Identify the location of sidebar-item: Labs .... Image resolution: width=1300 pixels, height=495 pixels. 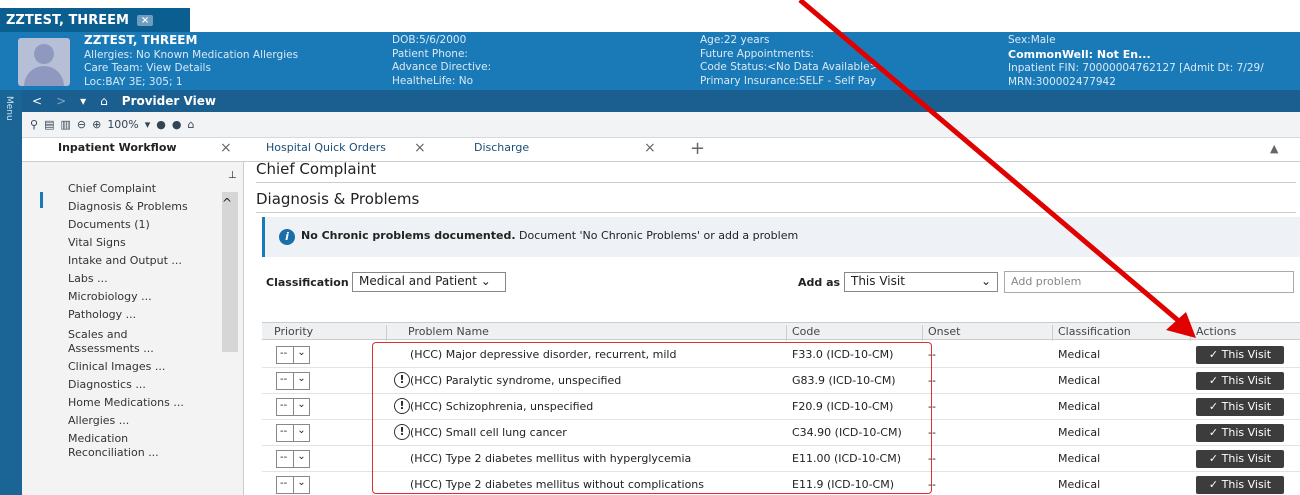
(88, 279).